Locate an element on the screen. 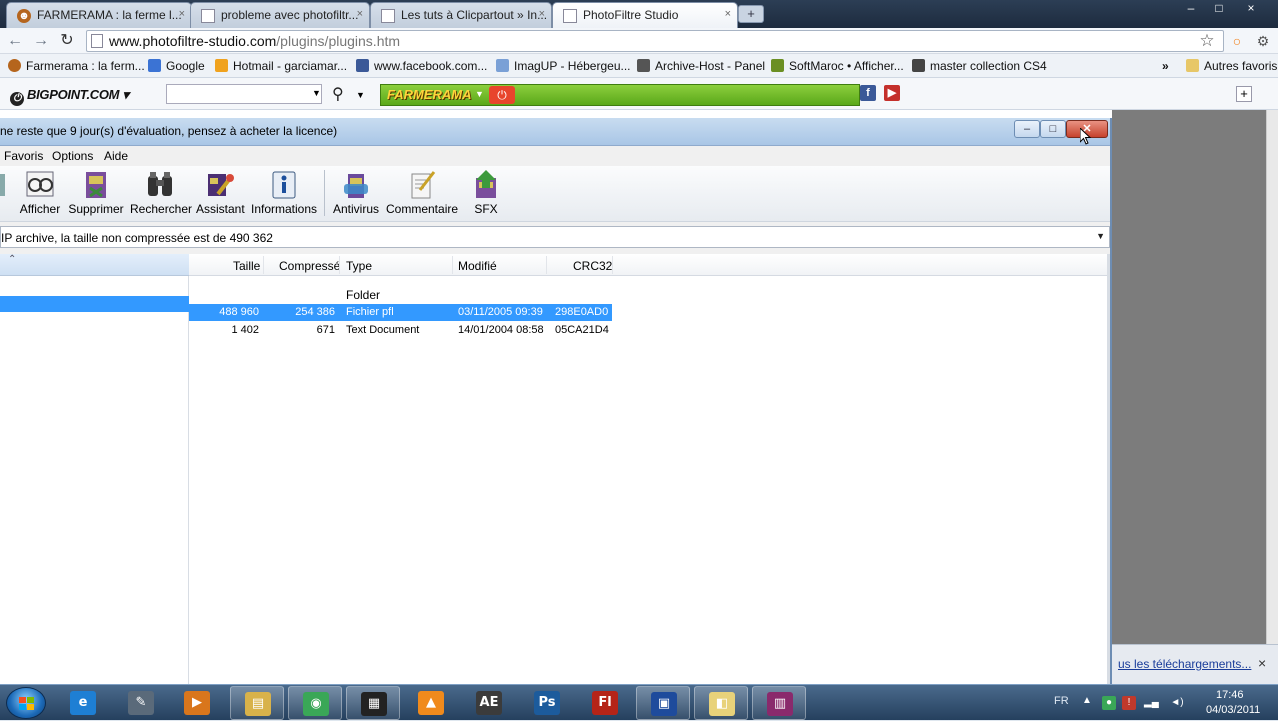  farmerama-dropdown-icon: ▼ is located at coordinates (479, 94).